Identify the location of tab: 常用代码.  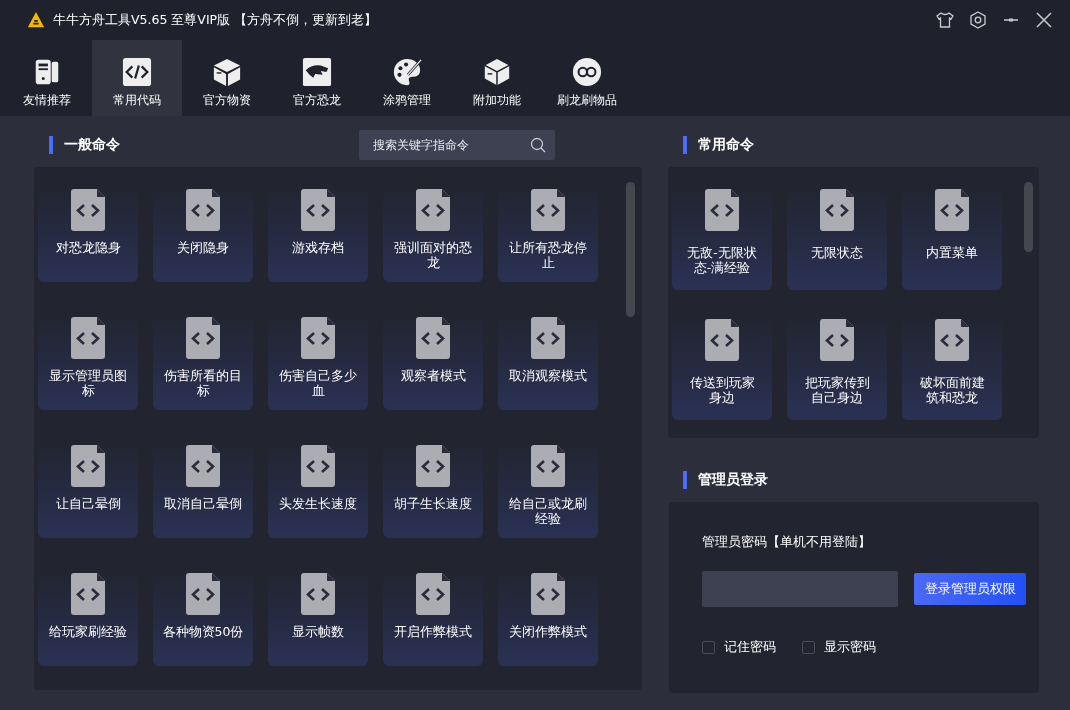
(137, 78).